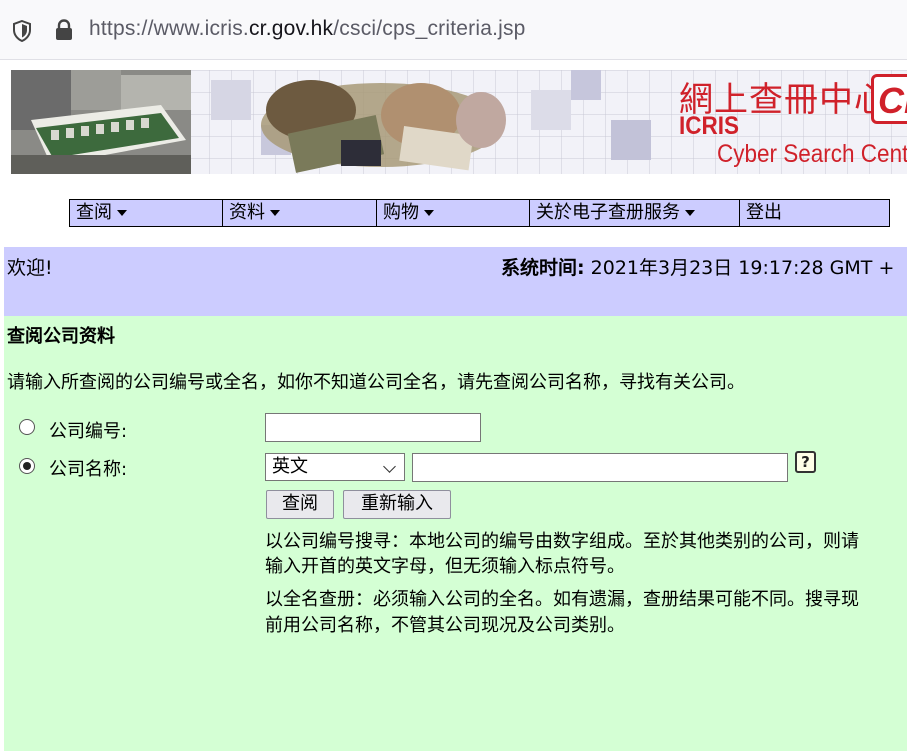 This screenshot has height=751, width=907. Describe the element at coordinates (88, 469) in the screenshot. I see `company-name-label: 公司名称:` at that location.